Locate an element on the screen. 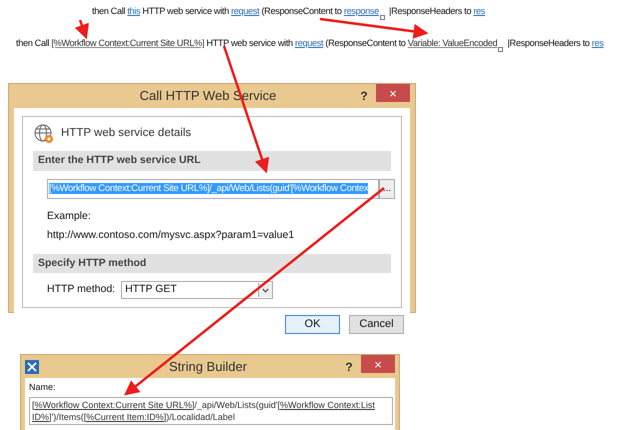 The image size is (640, 430). dialog-title: String Builder is located at coordinates (208, 367).